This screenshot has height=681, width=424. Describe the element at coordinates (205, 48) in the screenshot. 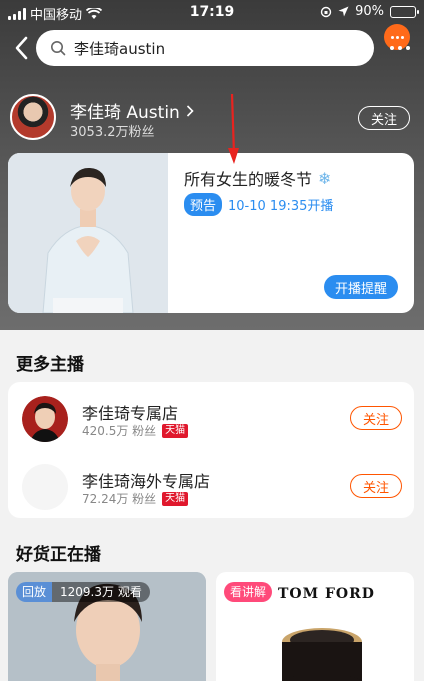

I see `search-bar: 李佳琦austin` at that location.